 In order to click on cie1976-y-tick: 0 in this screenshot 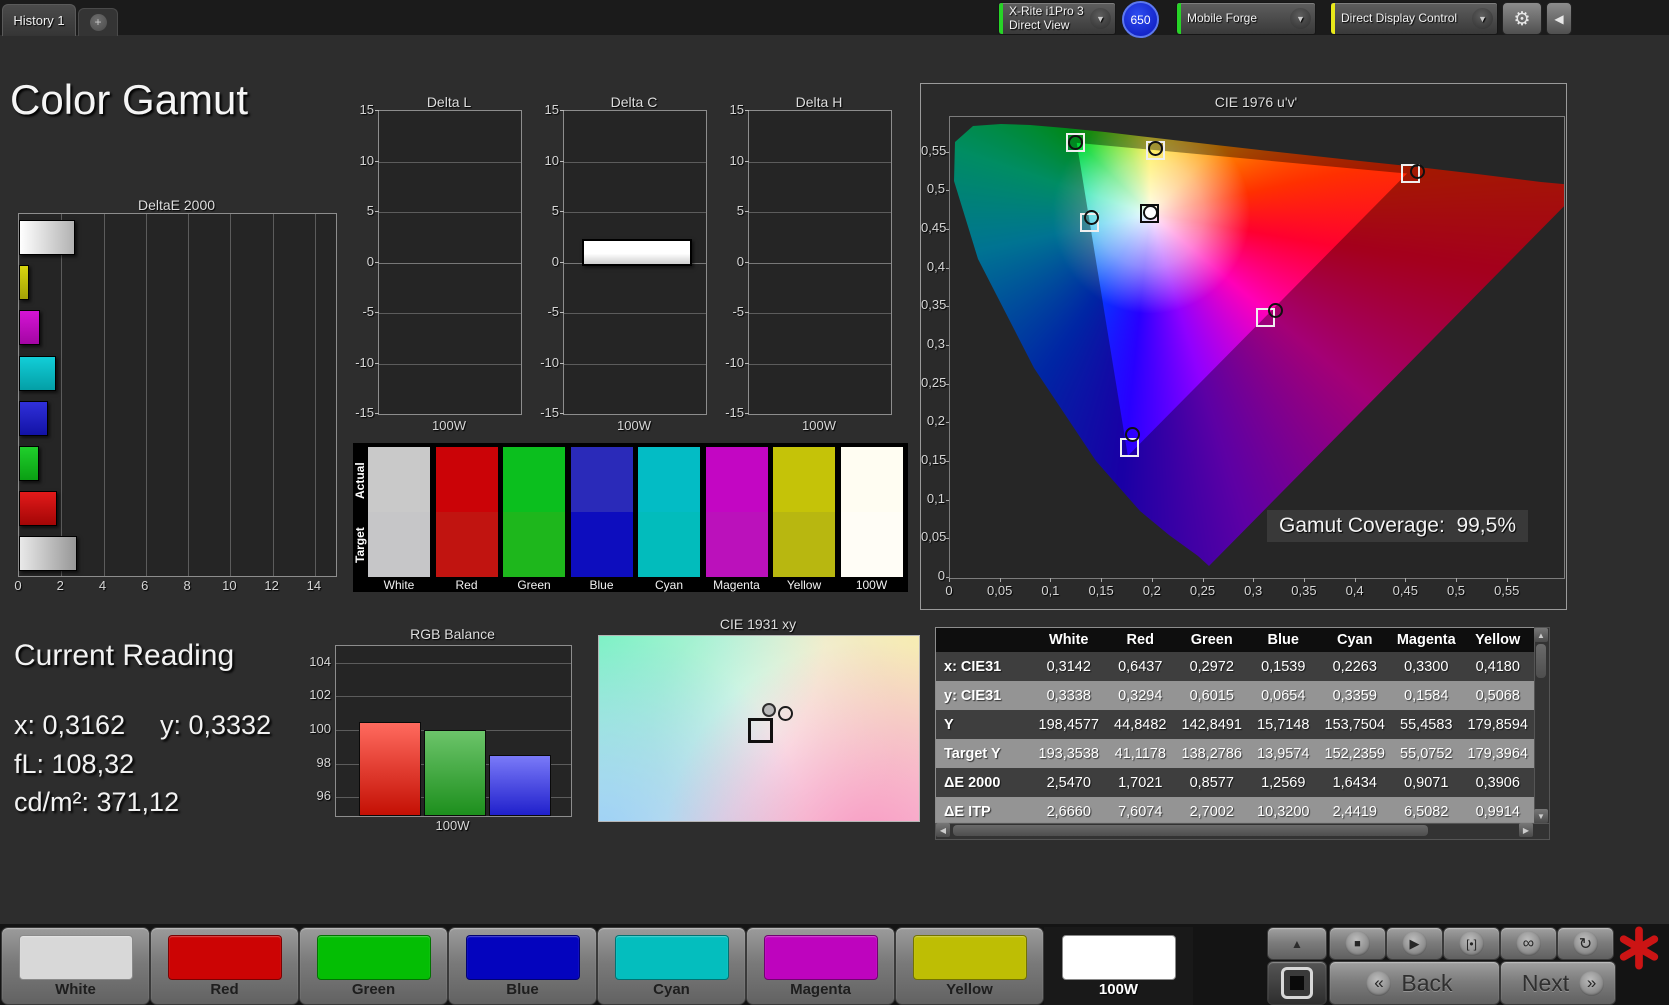, I will do `click(941, 575)`.